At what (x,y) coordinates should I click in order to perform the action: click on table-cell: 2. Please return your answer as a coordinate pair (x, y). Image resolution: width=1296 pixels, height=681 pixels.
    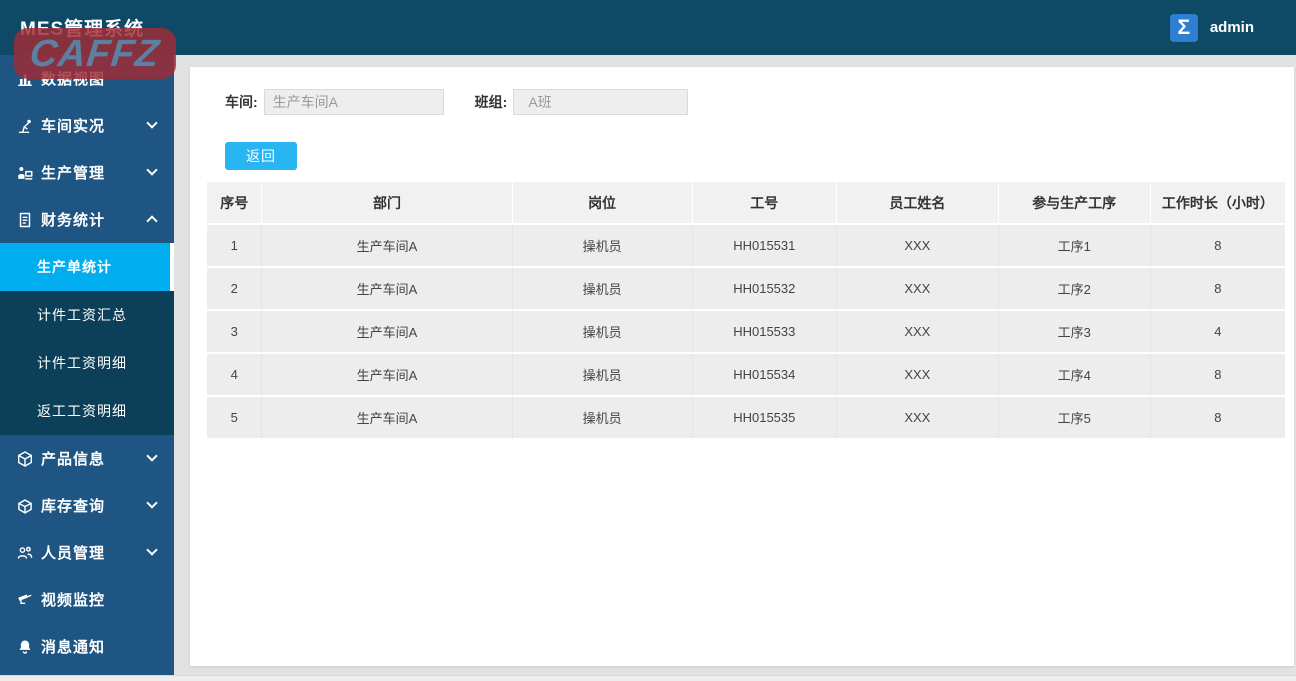
    Looking at the image, I should click on (235, 289).